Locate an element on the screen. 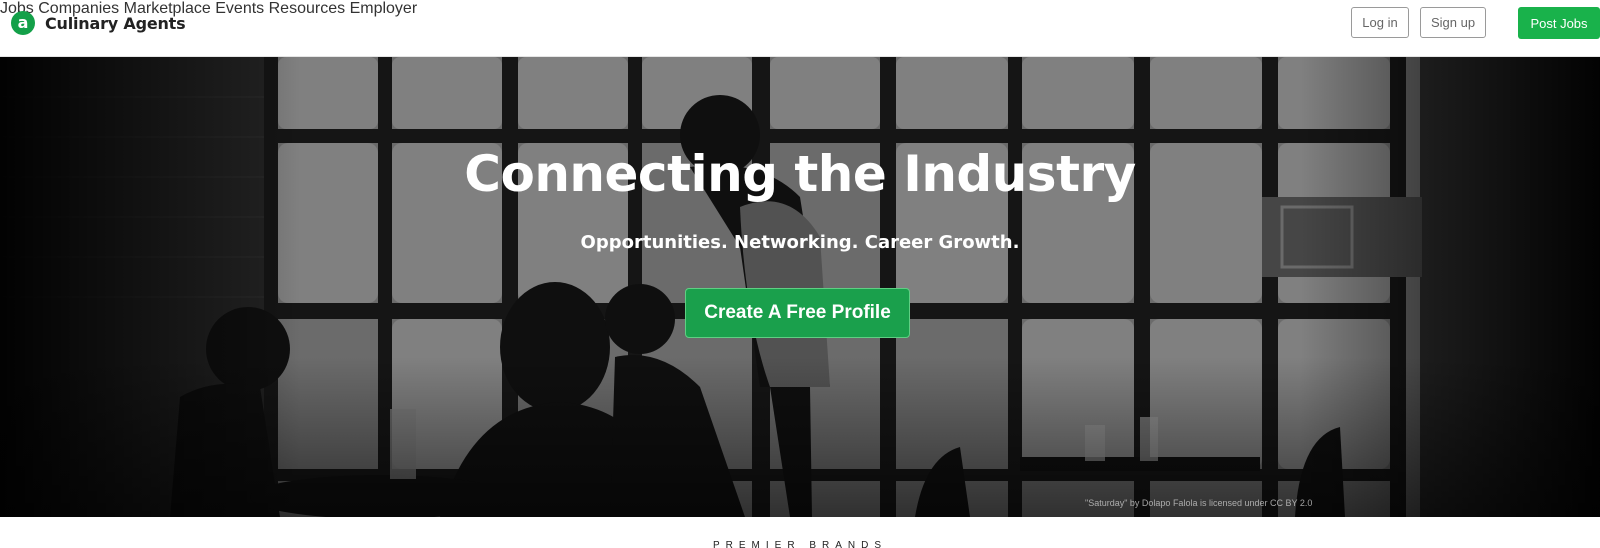 This screenshot has width=1600, height=548. signup-button: Sign up is located at coordinates (1453, 22).